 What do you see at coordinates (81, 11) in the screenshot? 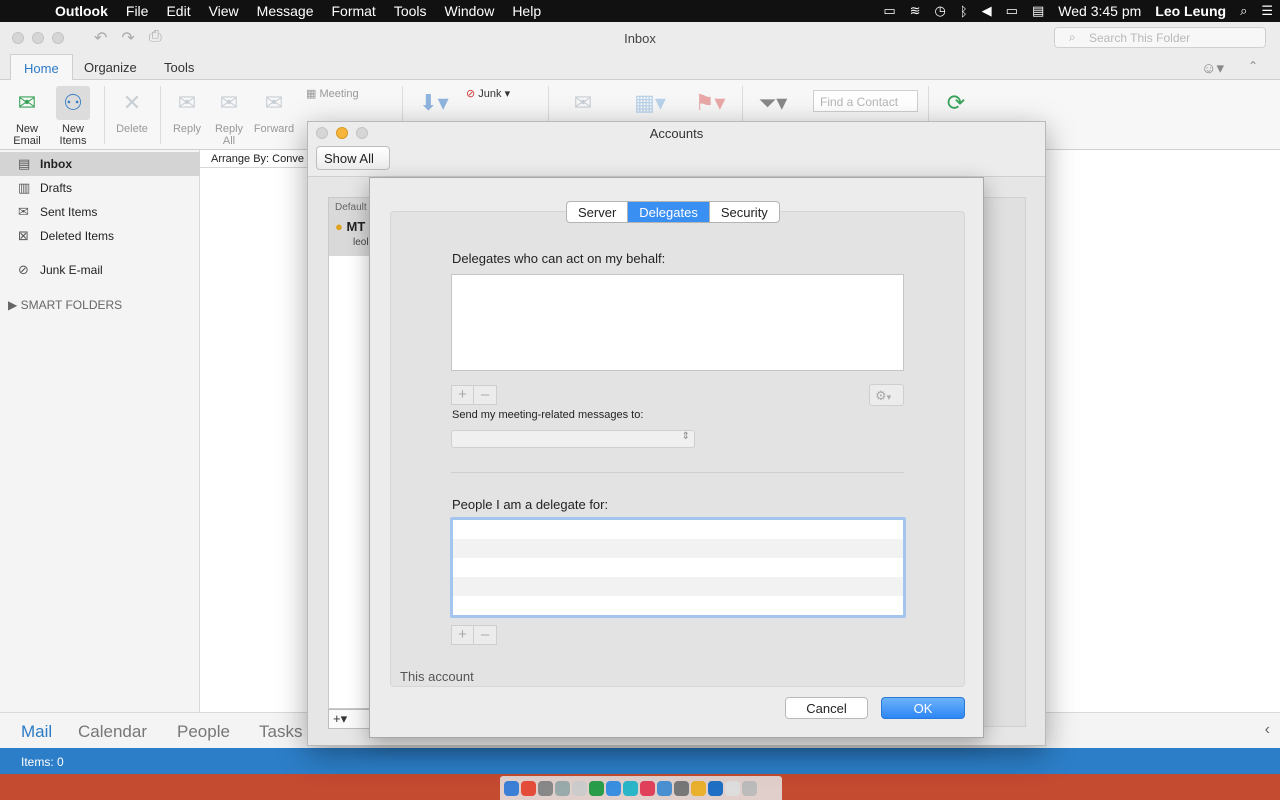
I see `app-menu: Outlook` at bounding box center [81, 11].